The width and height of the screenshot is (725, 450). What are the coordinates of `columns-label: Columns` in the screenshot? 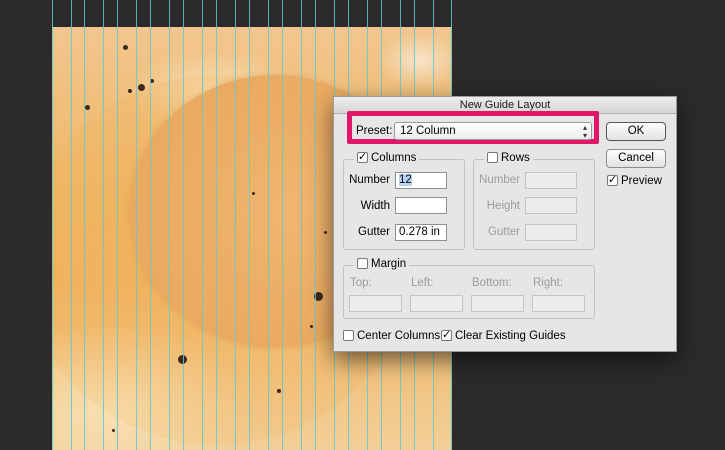 It's located at (394, 158).